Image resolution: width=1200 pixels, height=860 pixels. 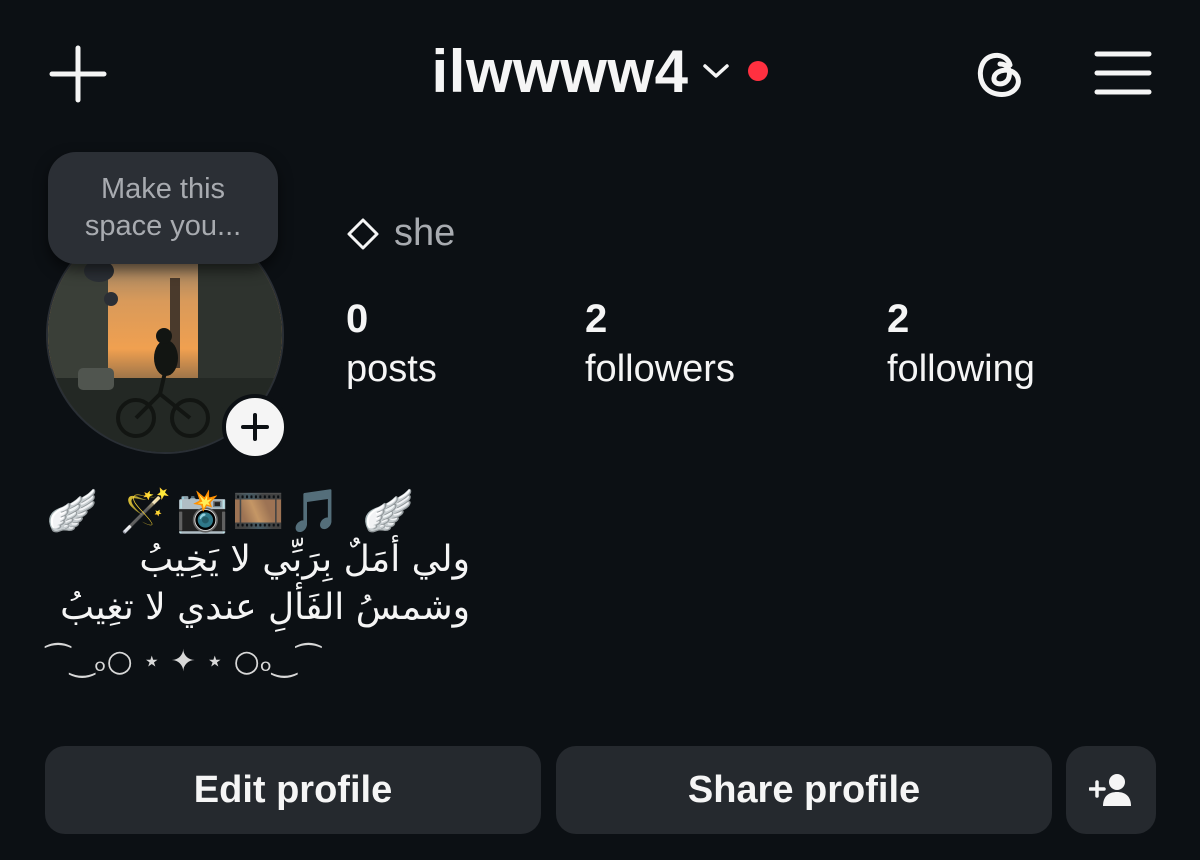 I want to click on following-stat: 2 following, so click(x=961, y=346).